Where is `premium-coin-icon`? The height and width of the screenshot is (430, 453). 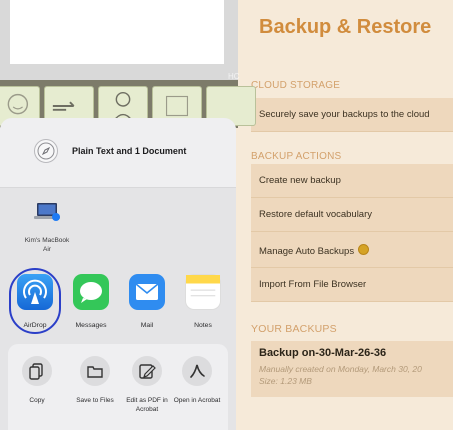 premium-coin-icon is located at coordinates (364, 249).